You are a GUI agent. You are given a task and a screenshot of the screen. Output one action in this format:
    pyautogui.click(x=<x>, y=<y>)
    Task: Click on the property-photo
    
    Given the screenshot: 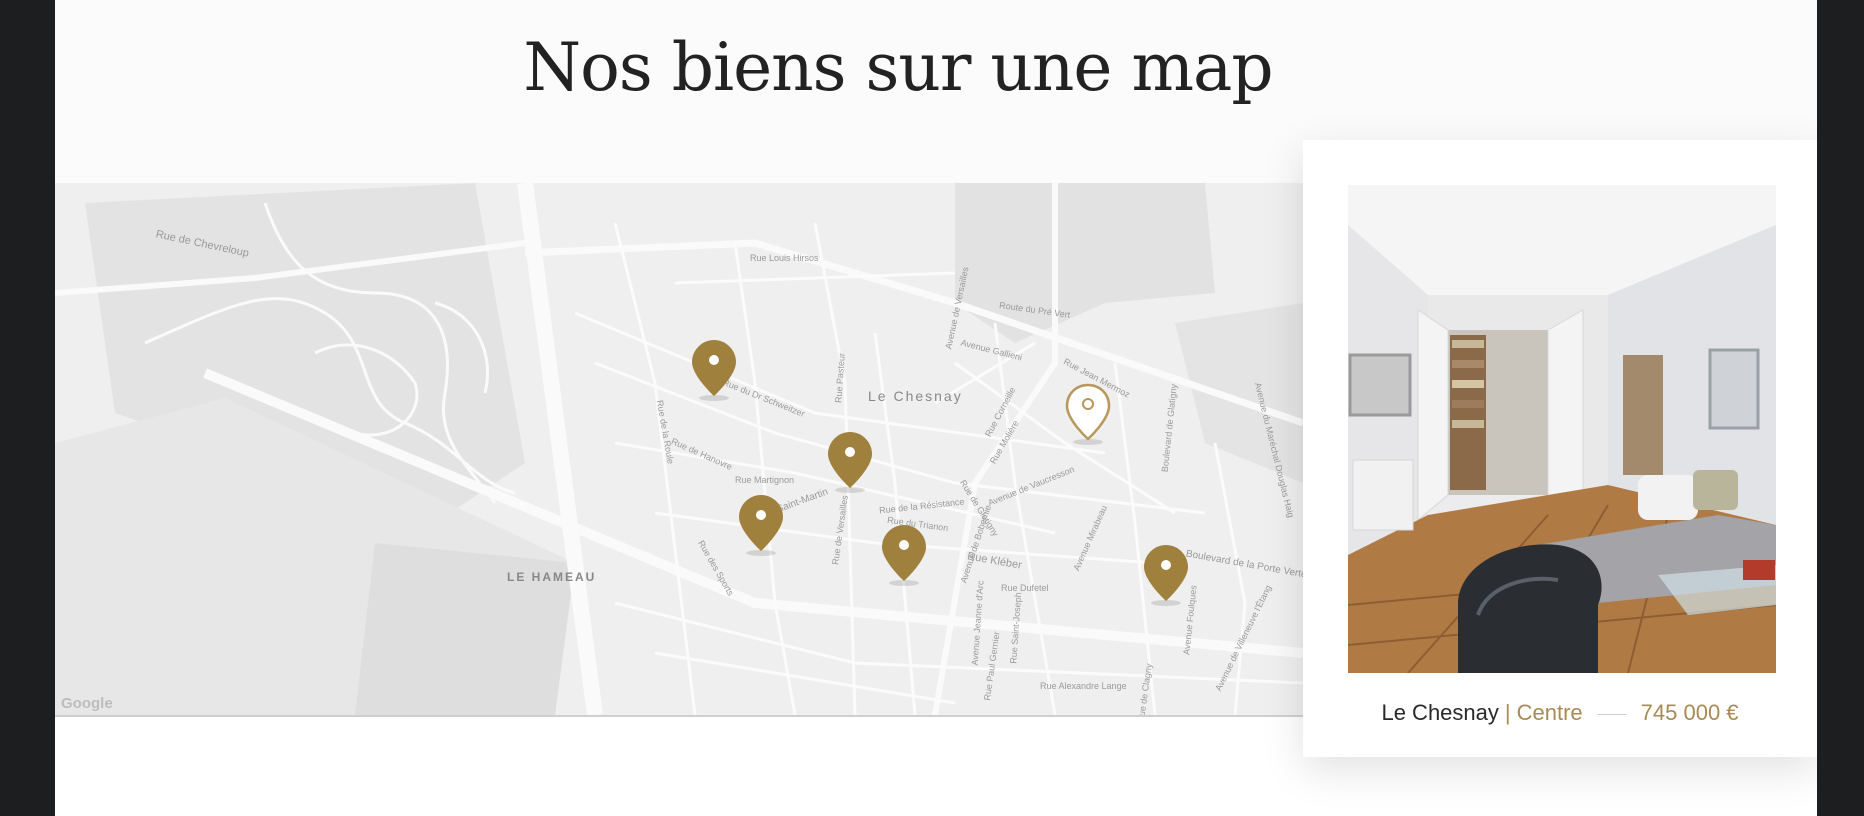 What is the action you would take?
    pyautogui.click(x=1562, y=429)
    